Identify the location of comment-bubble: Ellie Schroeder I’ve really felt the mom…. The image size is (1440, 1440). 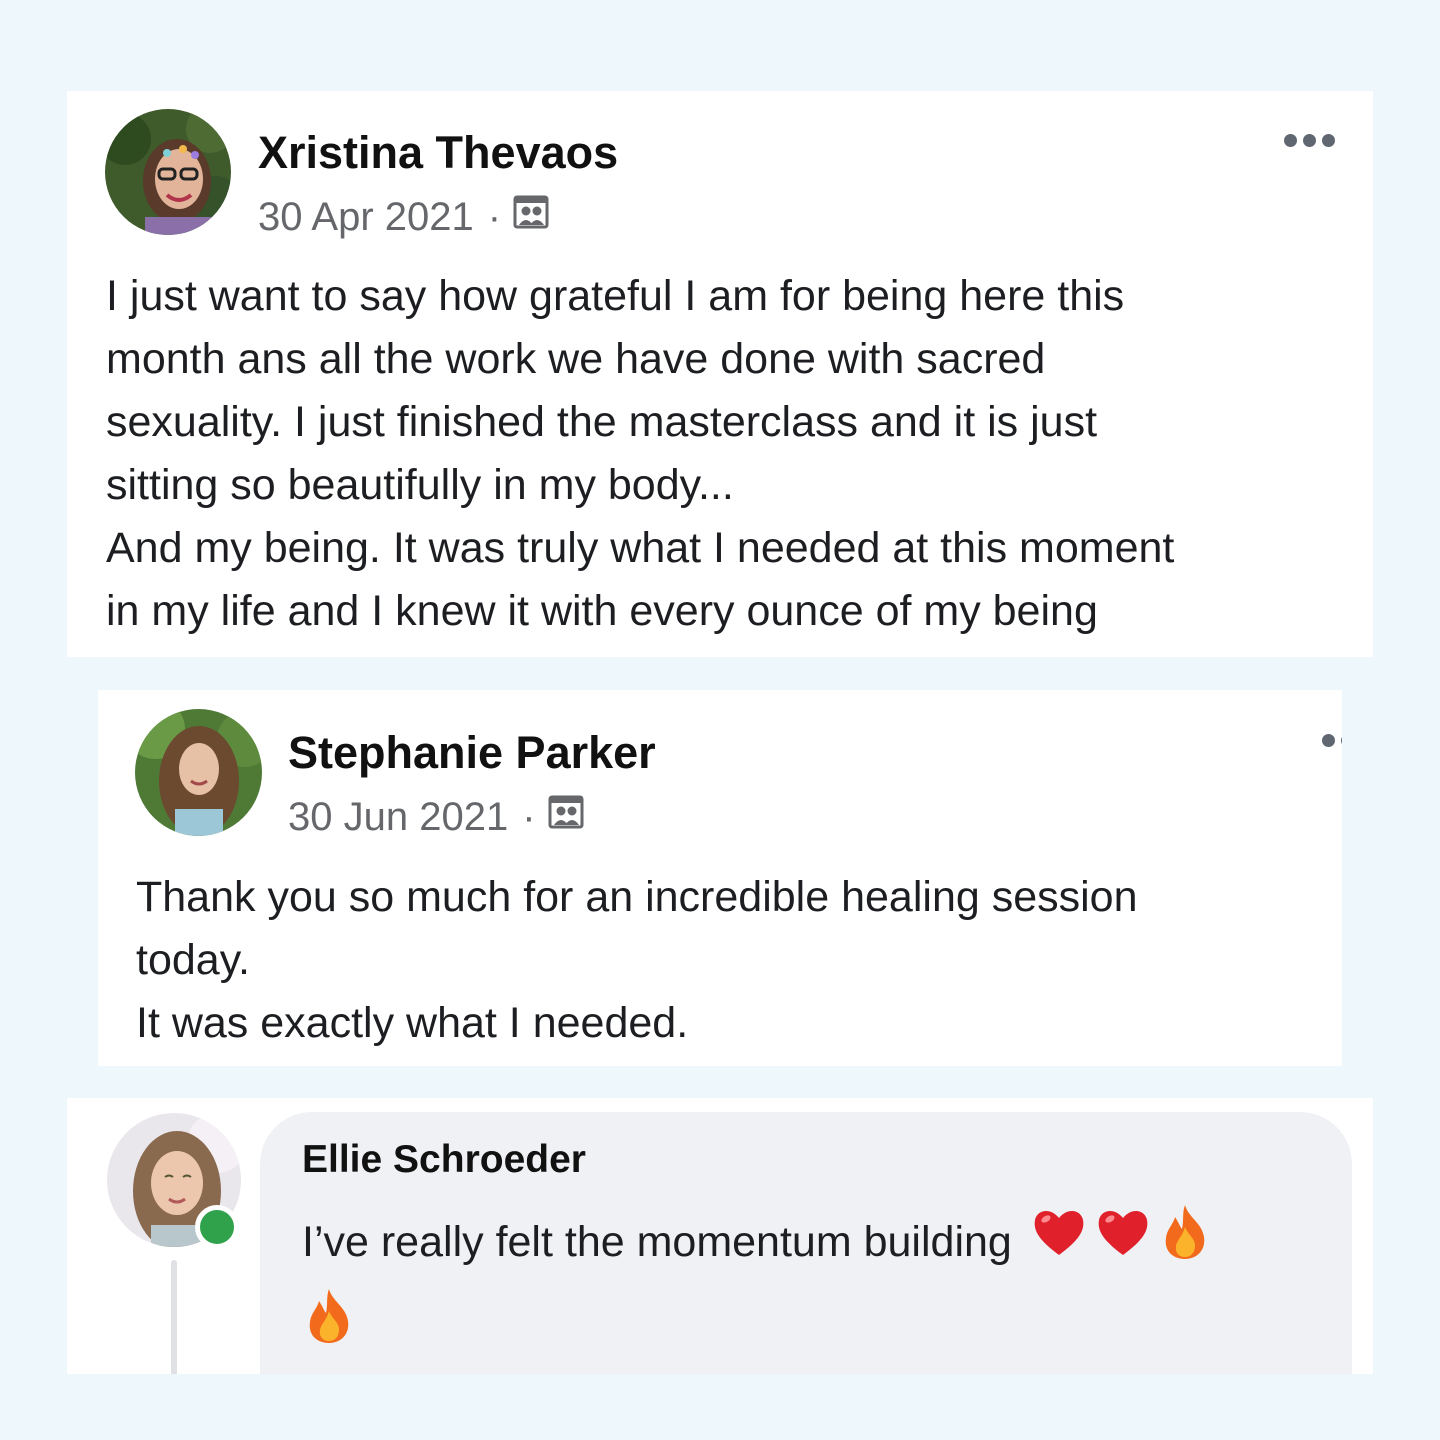
(806, 1243).